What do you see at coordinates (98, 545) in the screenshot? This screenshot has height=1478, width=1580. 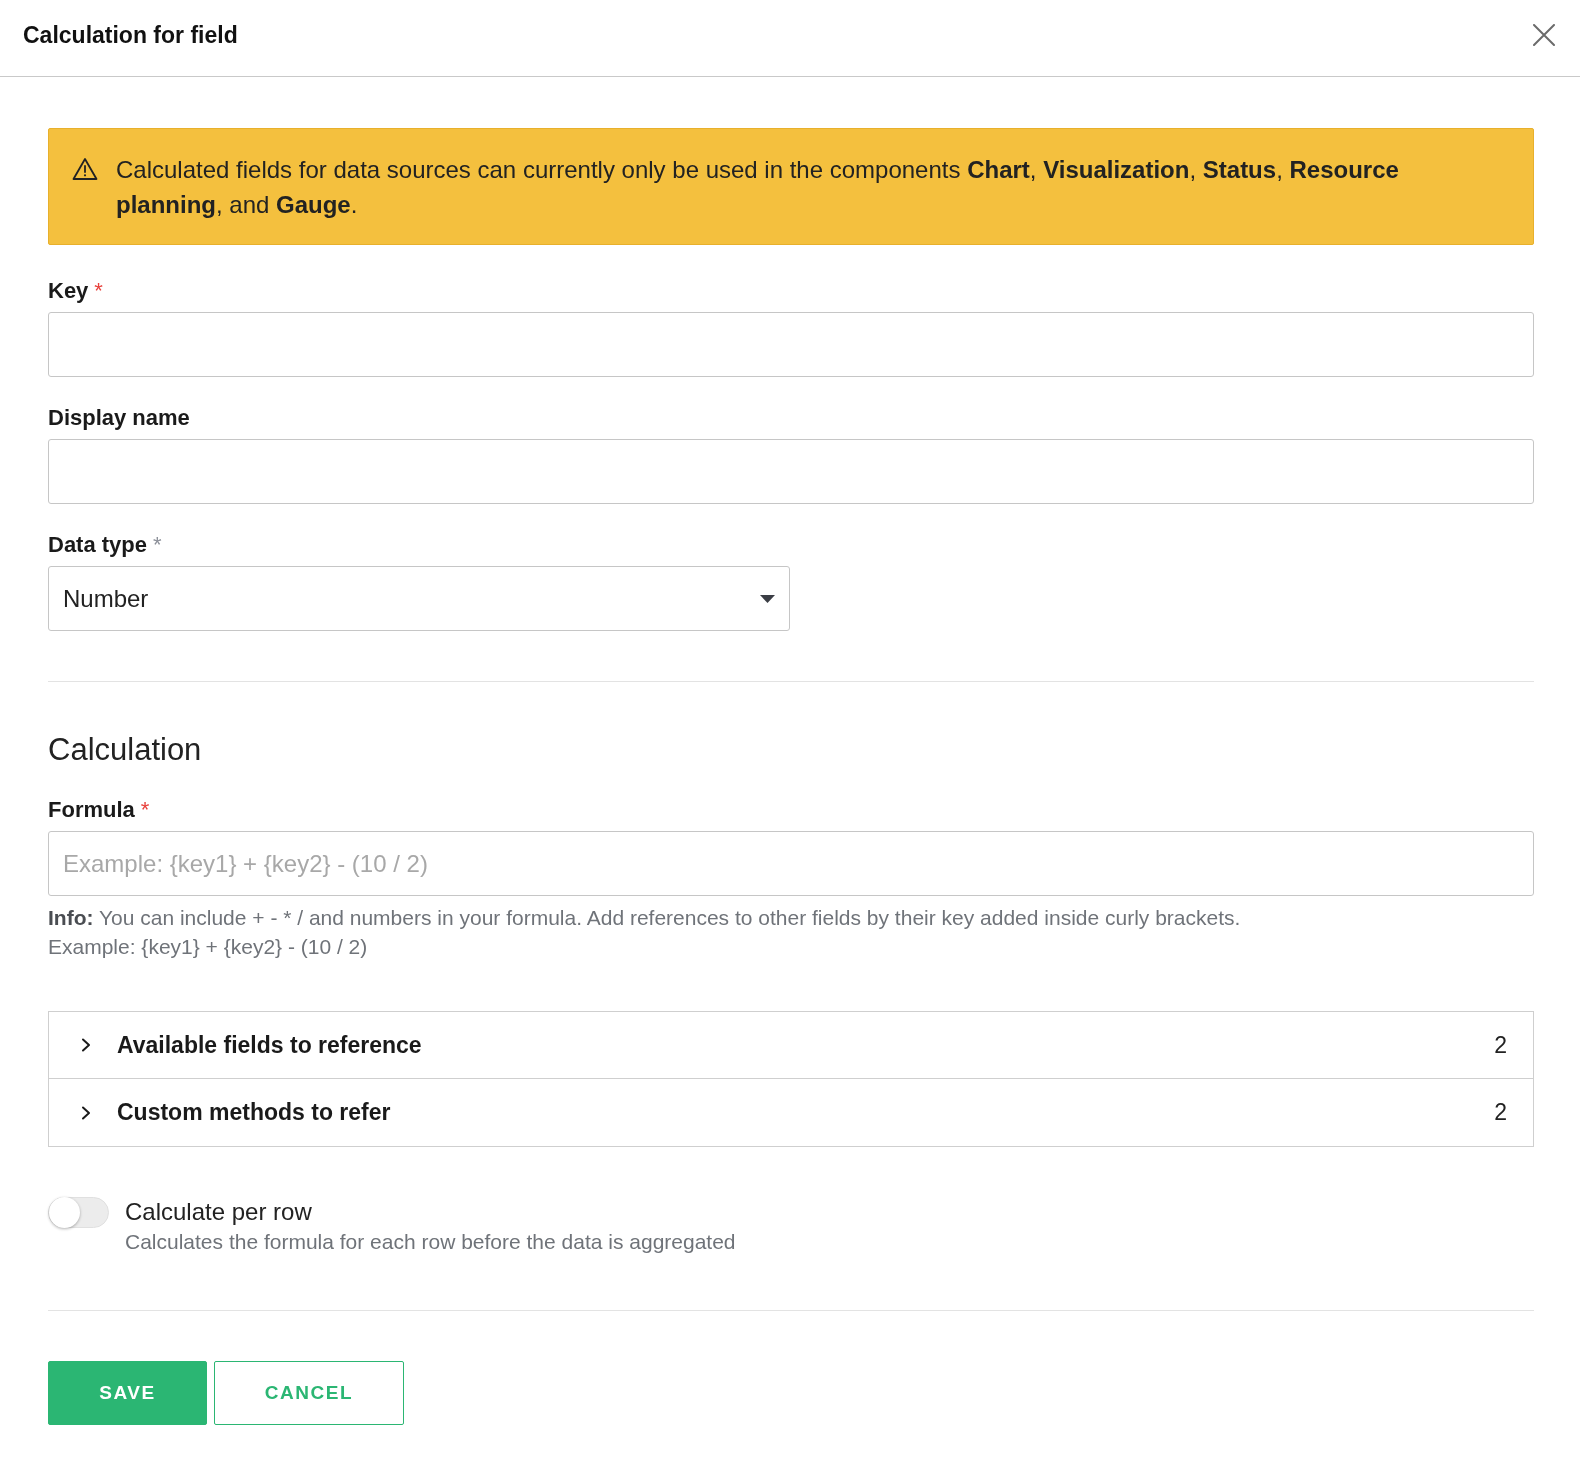 I see `field-label: Data type` at bounding box center [98, 545].